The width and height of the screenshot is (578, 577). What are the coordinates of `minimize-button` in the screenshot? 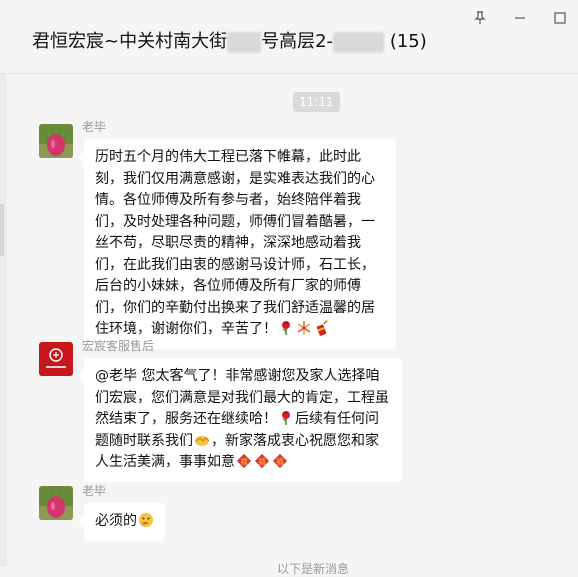 It's located at (520, 18).